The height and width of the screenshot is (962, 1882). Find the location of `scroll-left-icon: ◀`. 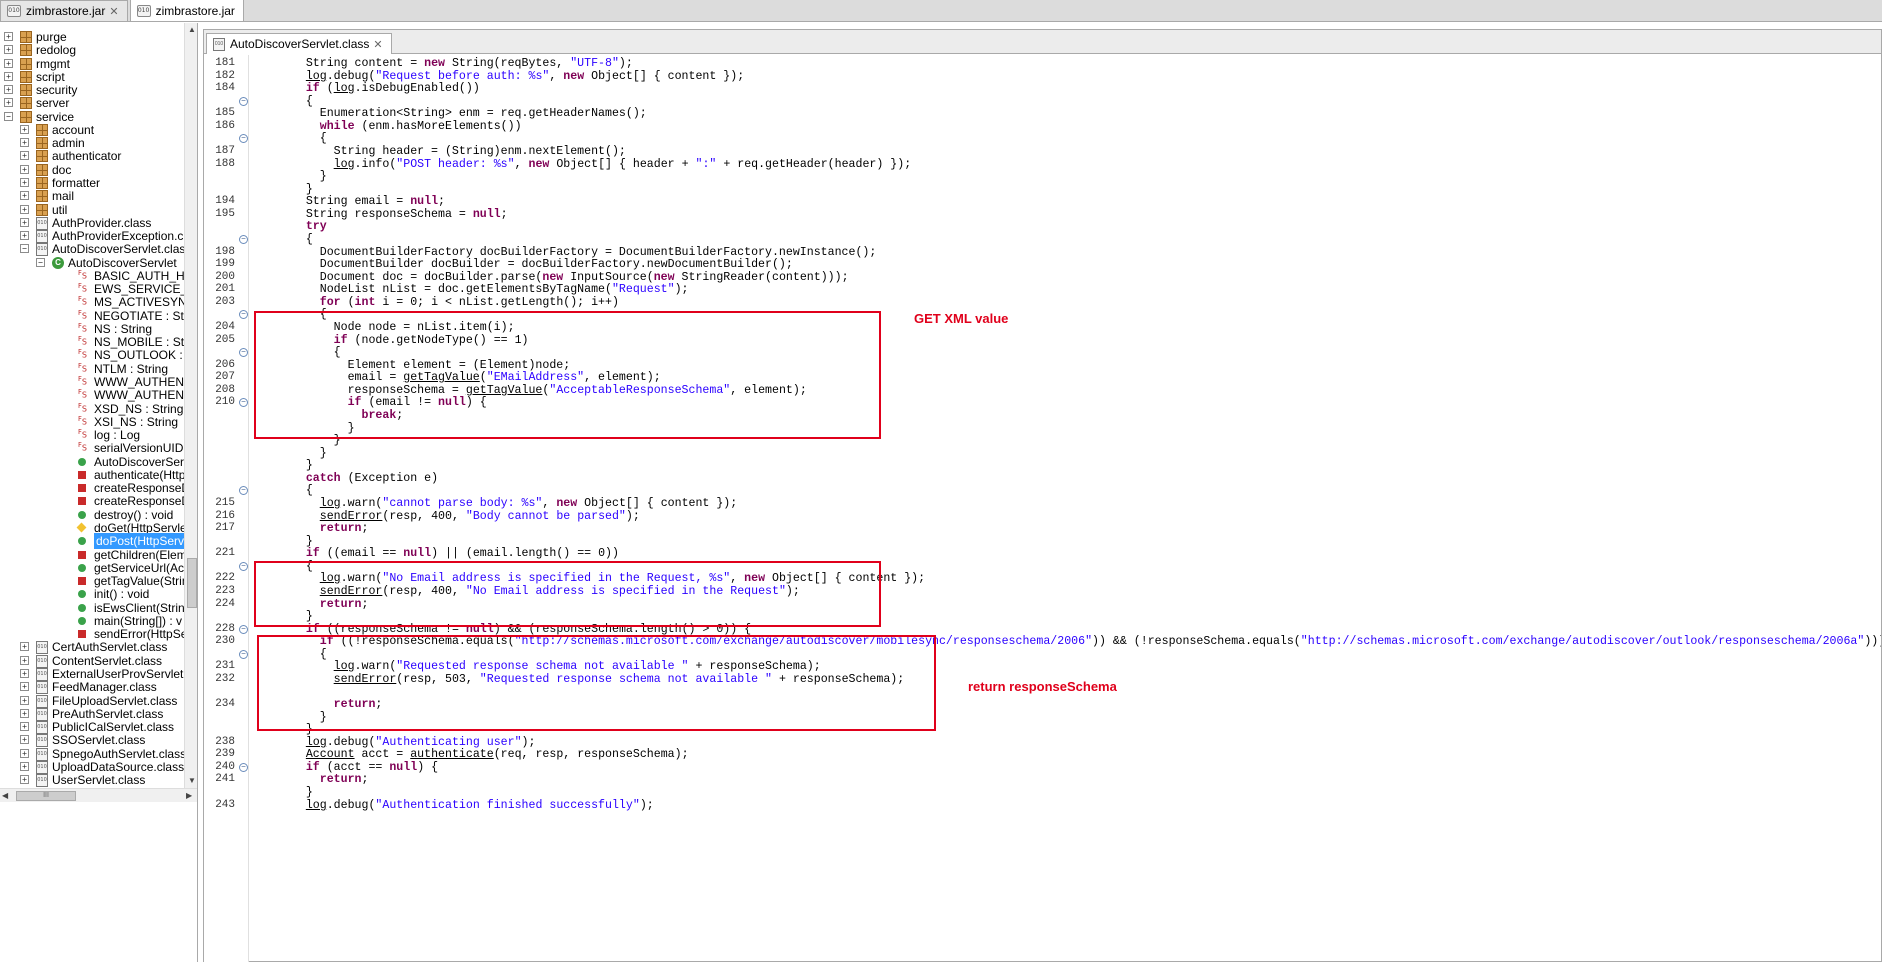

scroll-left-icon: ◀ is located at coordinates (5, 796).